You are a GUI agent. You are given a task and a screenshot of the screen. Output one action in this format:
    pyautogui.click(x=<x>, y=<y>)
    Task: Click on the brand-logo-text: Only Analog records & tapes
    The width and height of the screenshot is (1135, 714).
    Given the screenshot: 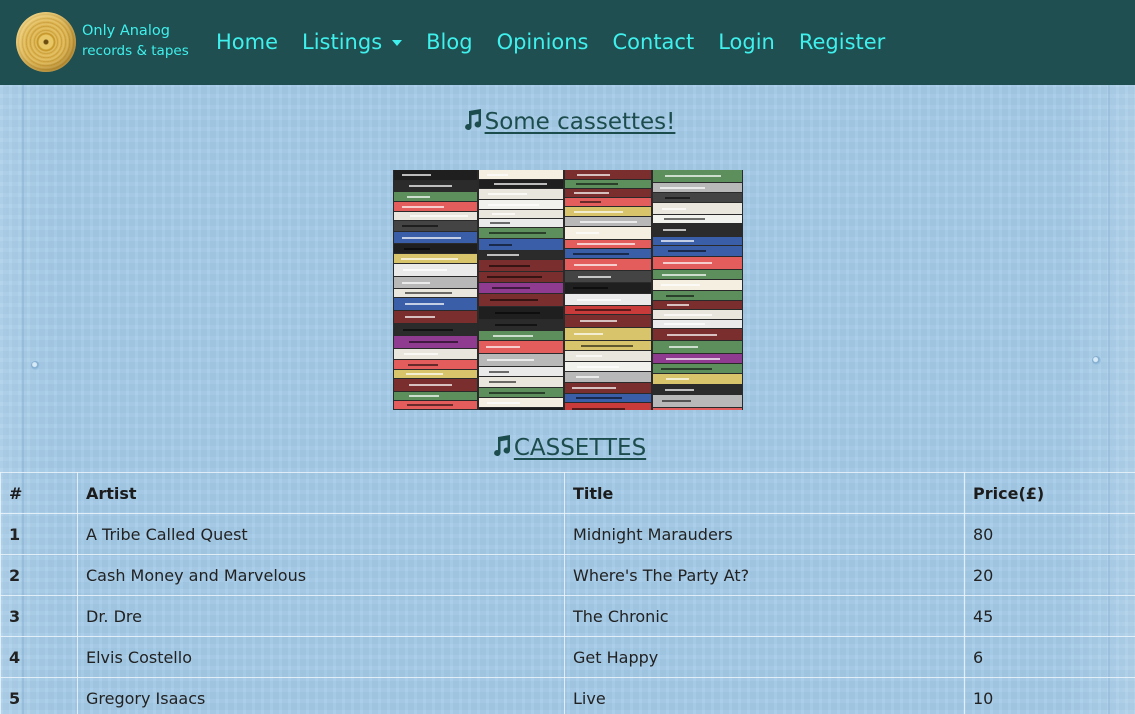 What is the action you would take?
    pyautogui.click(x=135, y=41)
    